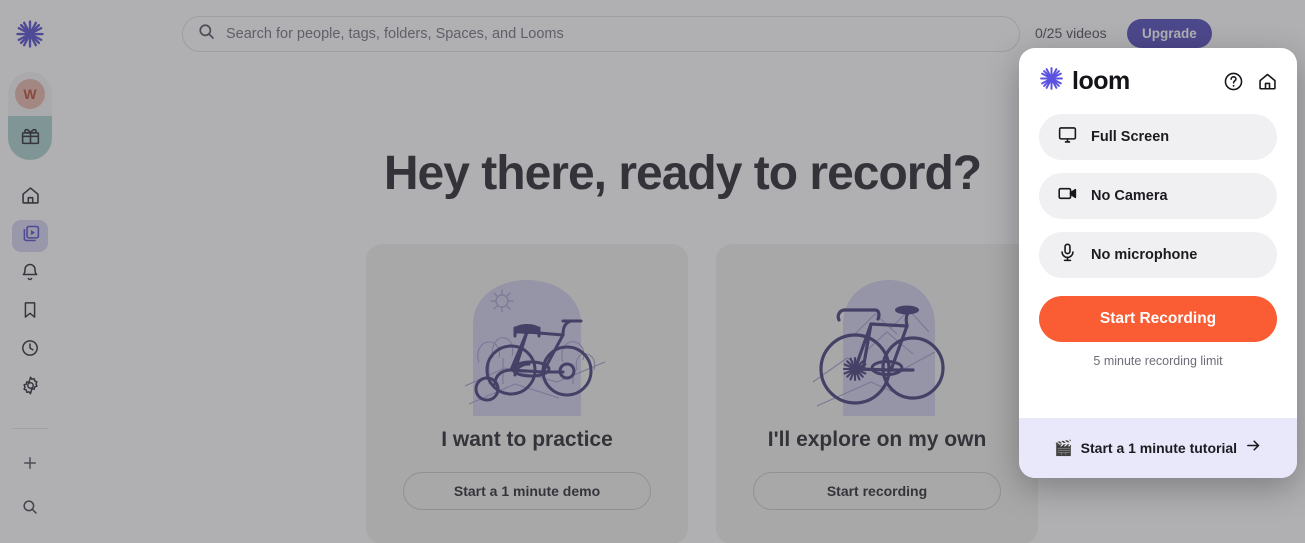 The width and height of the screenshot is (1305, 543). I want to click on loom-logo-icon, so click(1051, 81).